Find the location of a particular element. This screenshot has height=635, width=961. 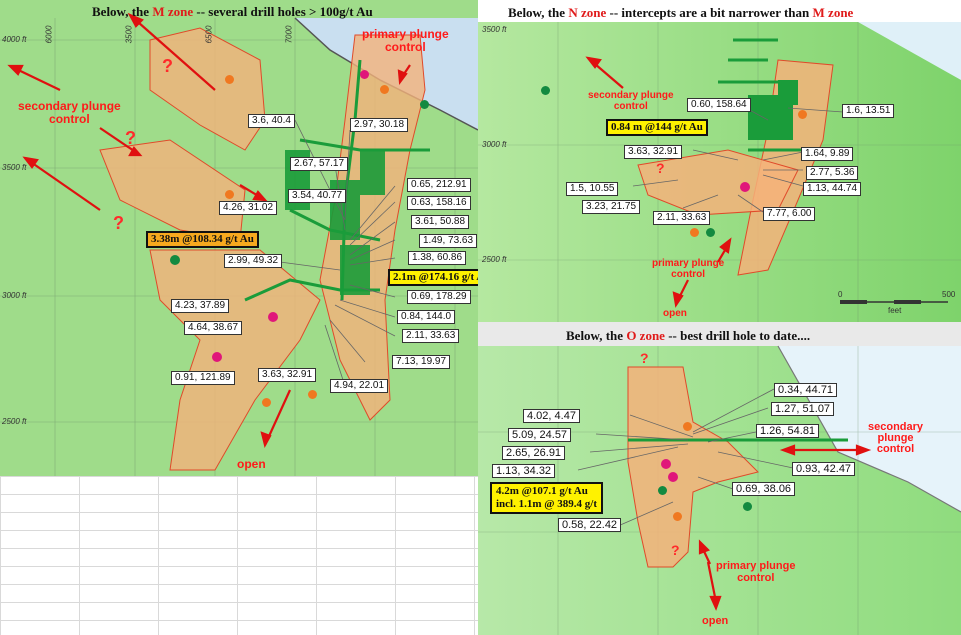

intercept-label: 1.49, 73.63 is located at coordinates (448, 241).